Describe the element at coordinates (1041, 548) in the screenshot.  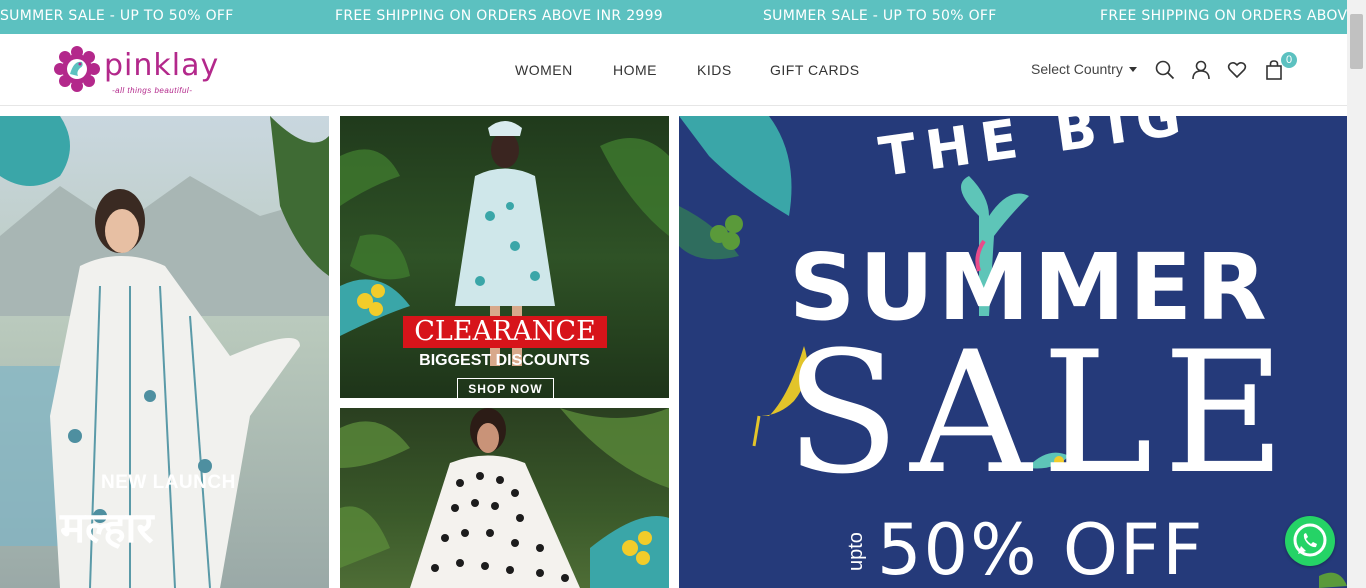
I see `sale-discount: 50% OFF` at that location.